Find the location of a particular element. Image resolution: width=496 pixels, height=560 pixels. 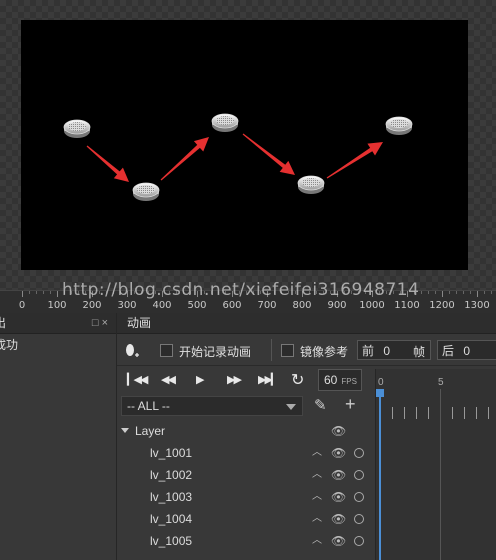

layer-row: lv_1002 ︿ 👁 is located at coordinates (246, 475).